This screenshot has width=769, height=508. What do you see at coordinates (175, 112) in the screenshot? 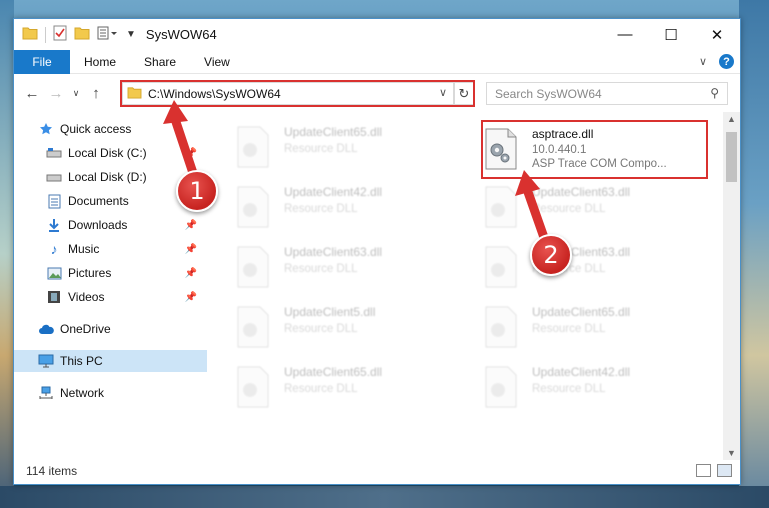
I see `arrow-one-head` at bounding box center [175, 112].